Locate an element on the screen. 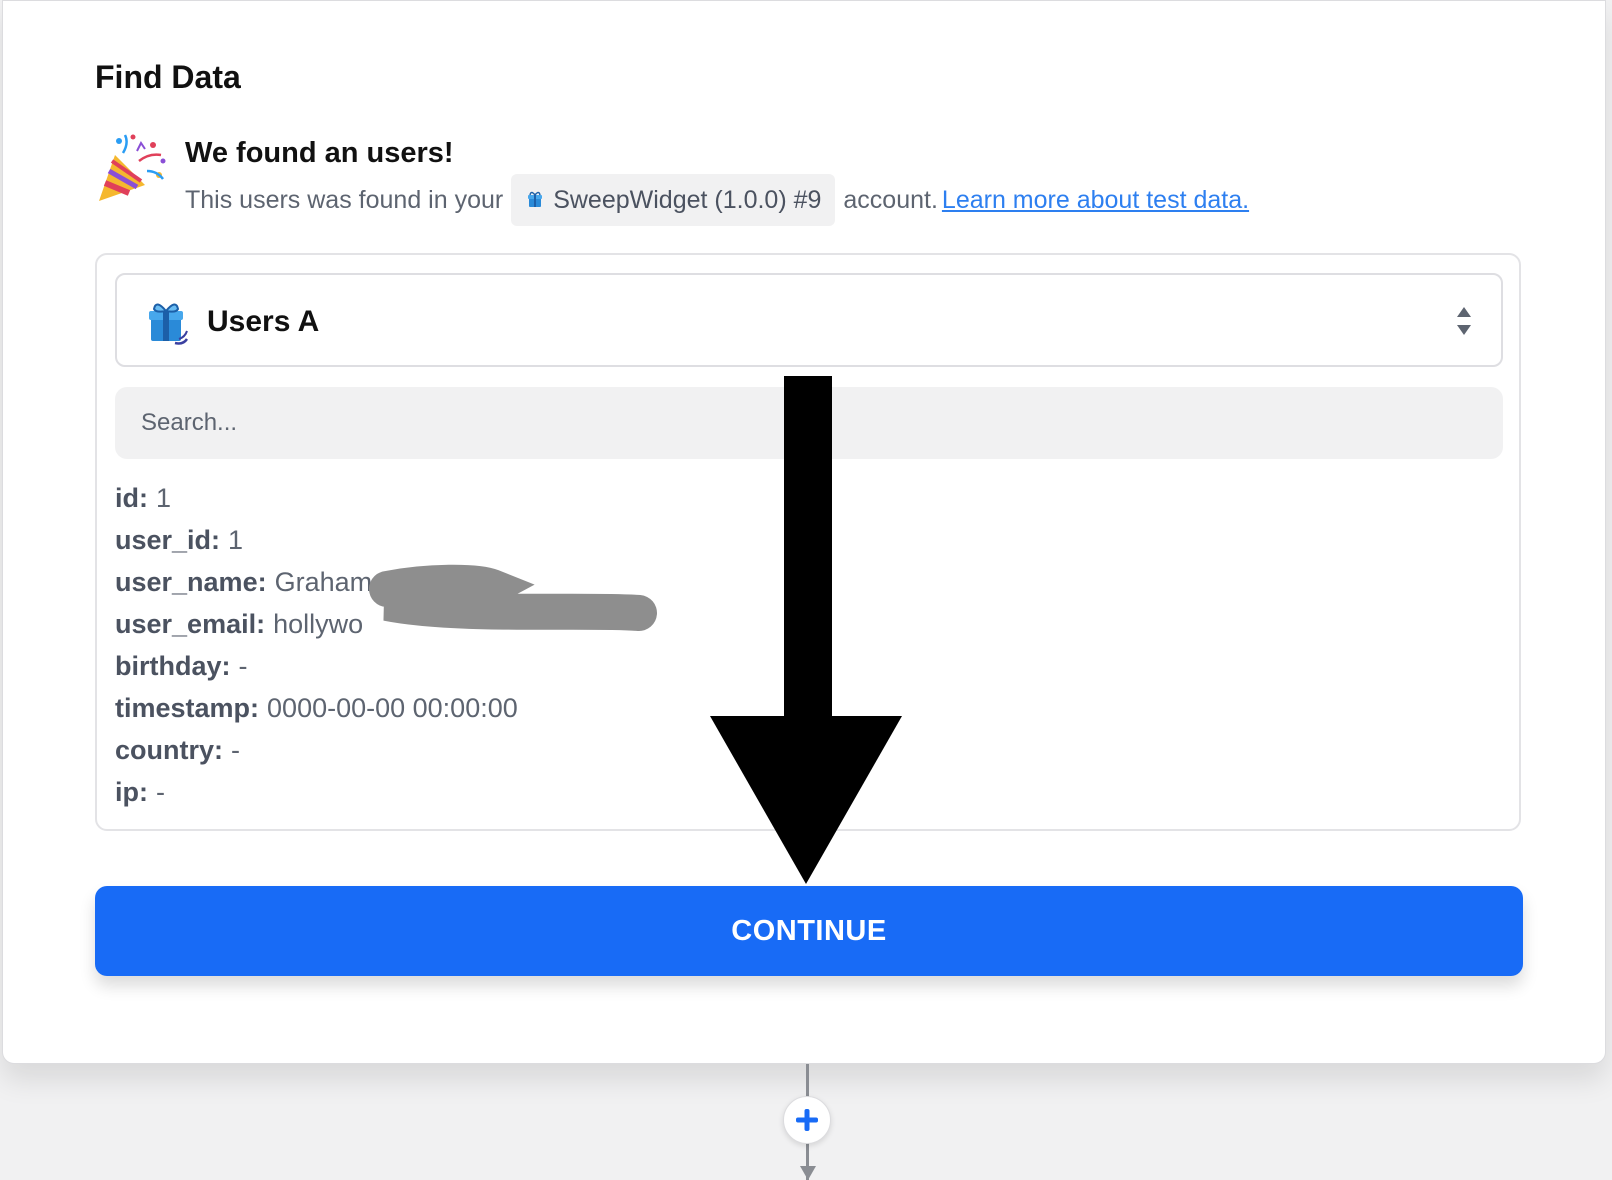  found-prefix-text: This users was found in your is located at coordinates (344, 199).